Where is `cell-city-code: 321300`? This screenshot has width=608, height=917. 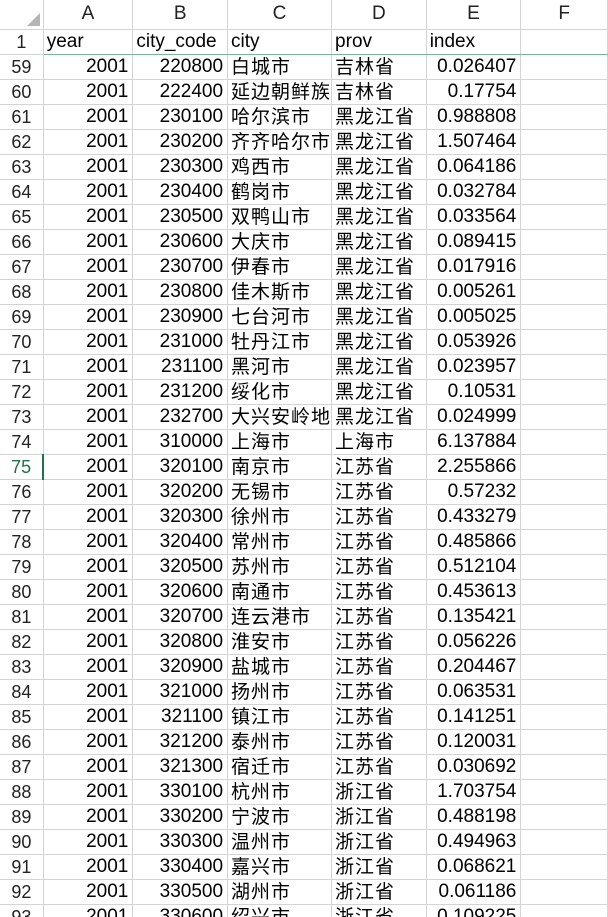
cell-city-code: 321300 is located at coordinates (180, 767).